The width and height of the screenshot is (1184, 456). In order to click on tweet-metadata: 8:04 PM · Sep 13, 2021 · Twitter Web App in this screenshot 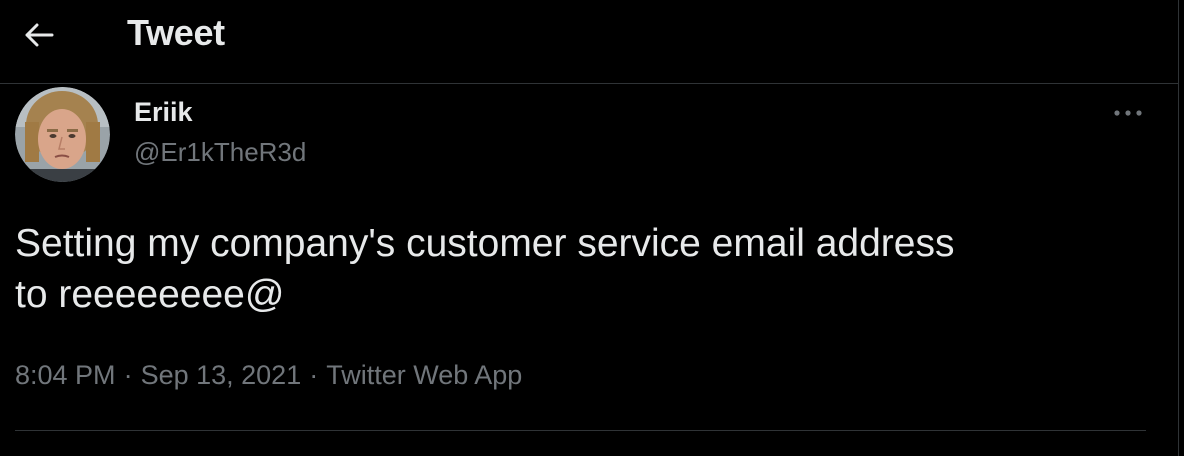, I will do `click(268, 375)`.